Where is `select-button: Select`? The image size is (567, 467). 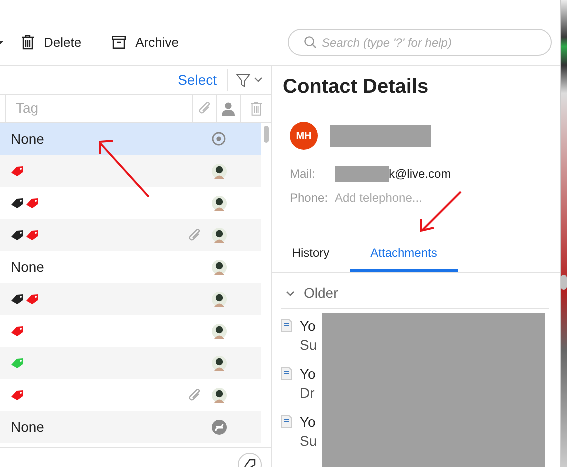 select-button: Select is located at coordinates (197, 80).